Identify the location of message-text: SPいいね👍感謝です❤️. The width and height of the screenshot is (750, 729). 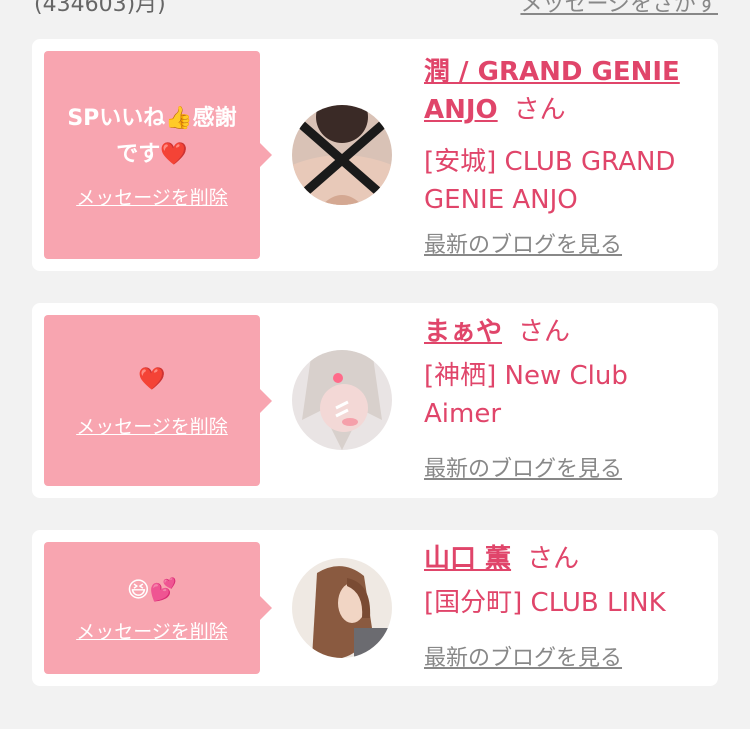
(152, 136).